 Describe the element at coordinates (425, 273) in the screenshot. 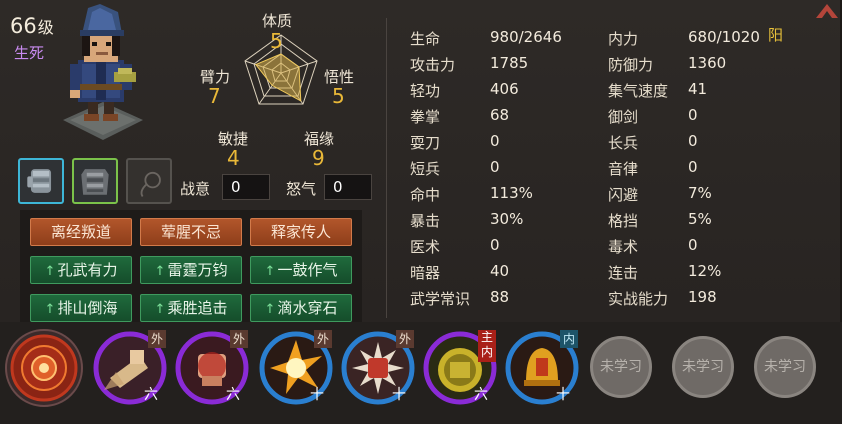

I see `stat-label: 暗器` at that location.